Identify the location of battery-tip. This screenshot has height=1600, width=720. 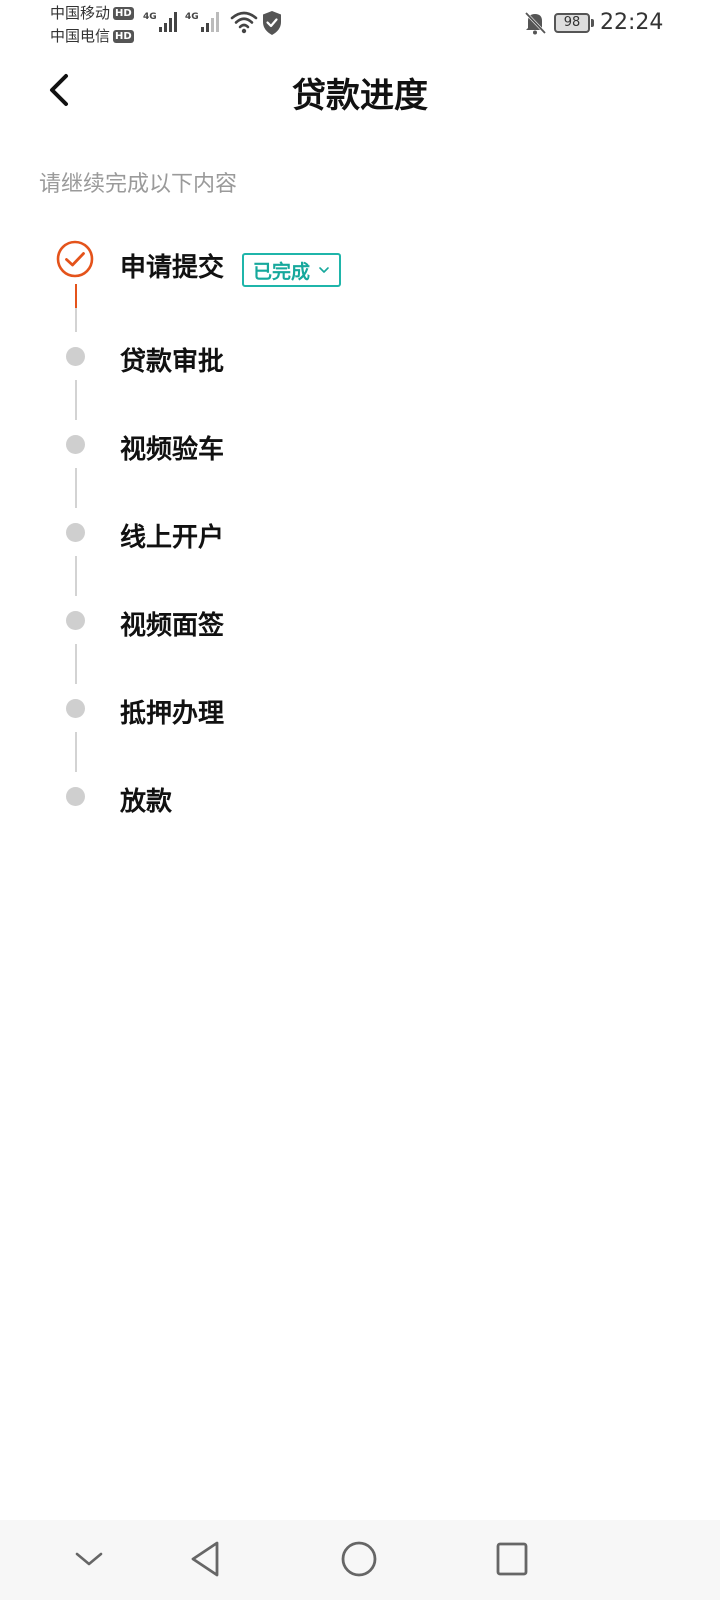
(592, 23).